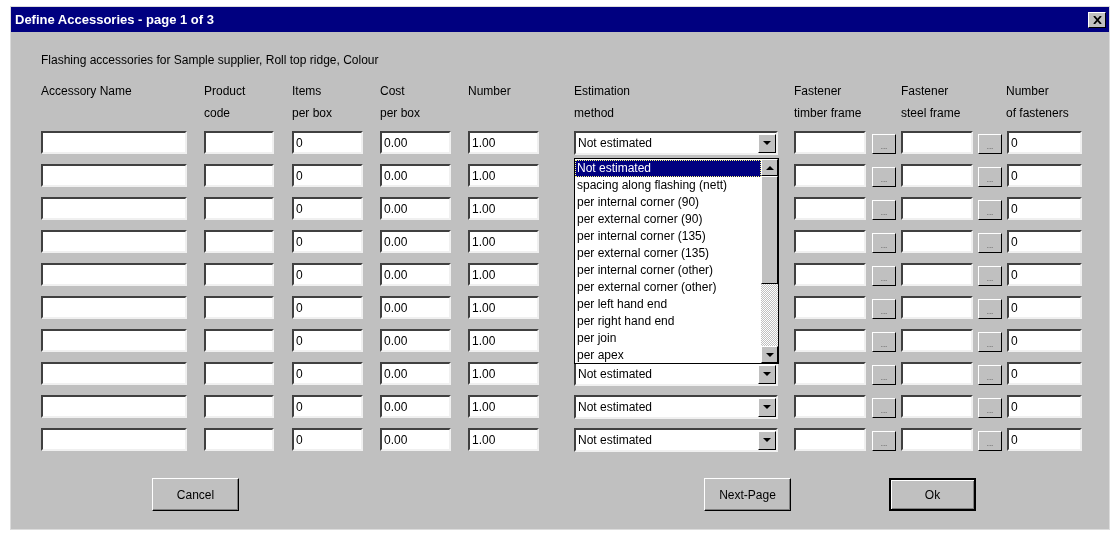 The width and height of the screenshot is (1115, 534). Describe the element at coordinates (769, 230) in the screenshot. I see `scroll-thumb` at that location.